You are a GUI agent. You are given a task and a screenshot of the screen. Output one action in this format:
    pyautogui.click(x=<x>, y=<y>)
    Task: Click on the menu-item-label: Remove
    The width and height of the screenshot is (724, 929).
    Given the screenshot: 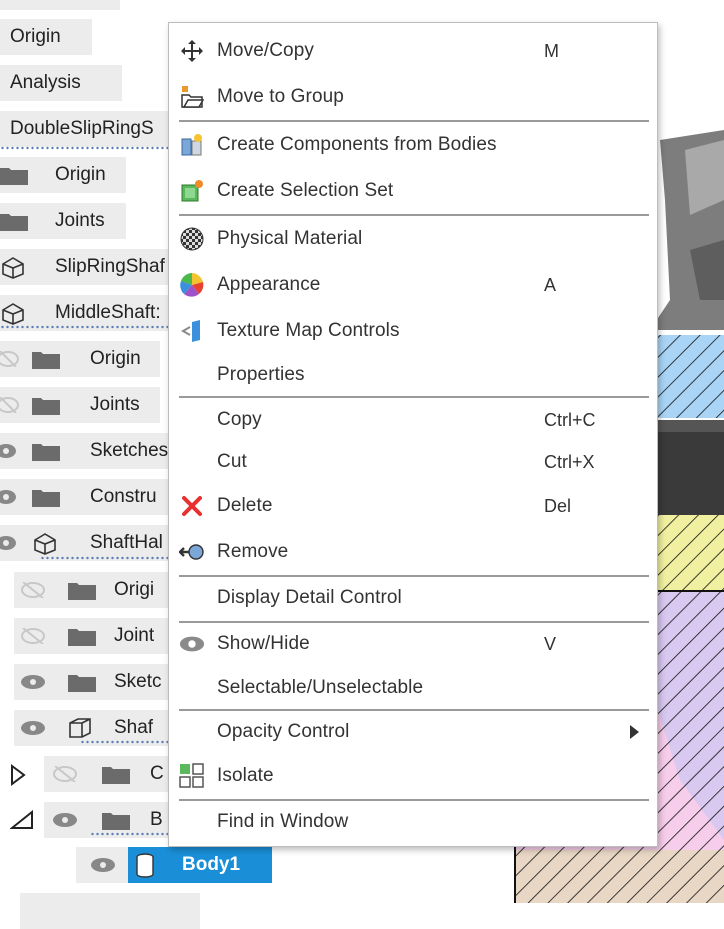 What is the action you would take?
    pyautogui.click(x=253, y=551)
    